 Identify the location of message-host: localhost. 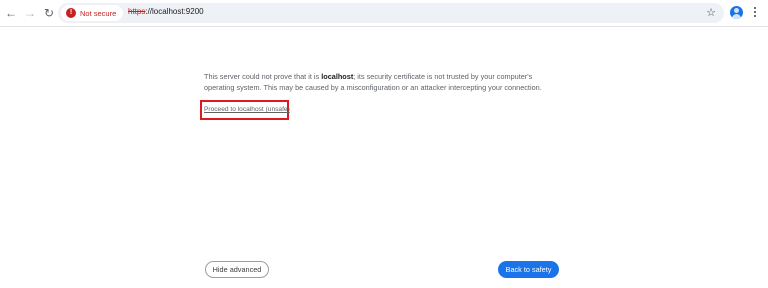
(337, 76).